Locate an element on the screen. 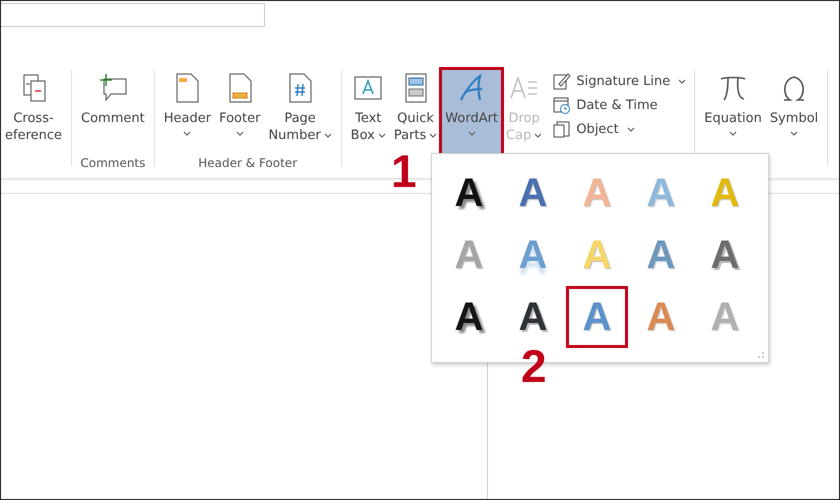 The image size is (840, 500). group-label: Comments is located at coordinates (113, 163).